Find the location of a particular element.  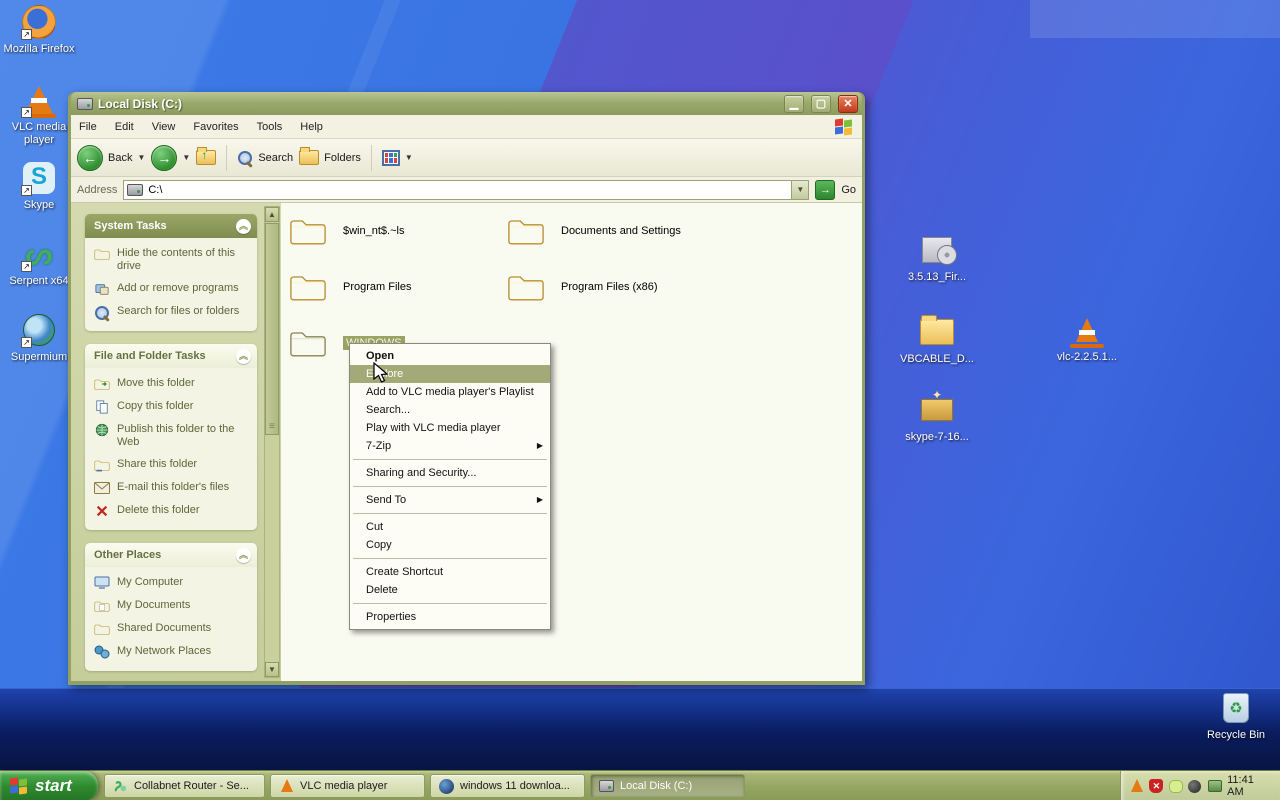

place-network-places: My Network Places is located at coordinates (172, 652).